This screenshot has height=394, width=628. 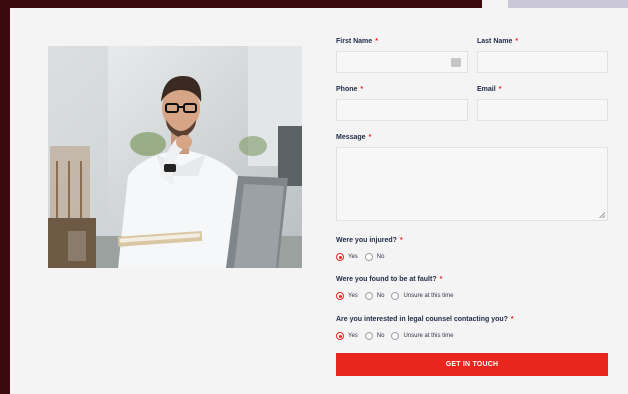 I want to click on email-field, so click(x=542, y=110).